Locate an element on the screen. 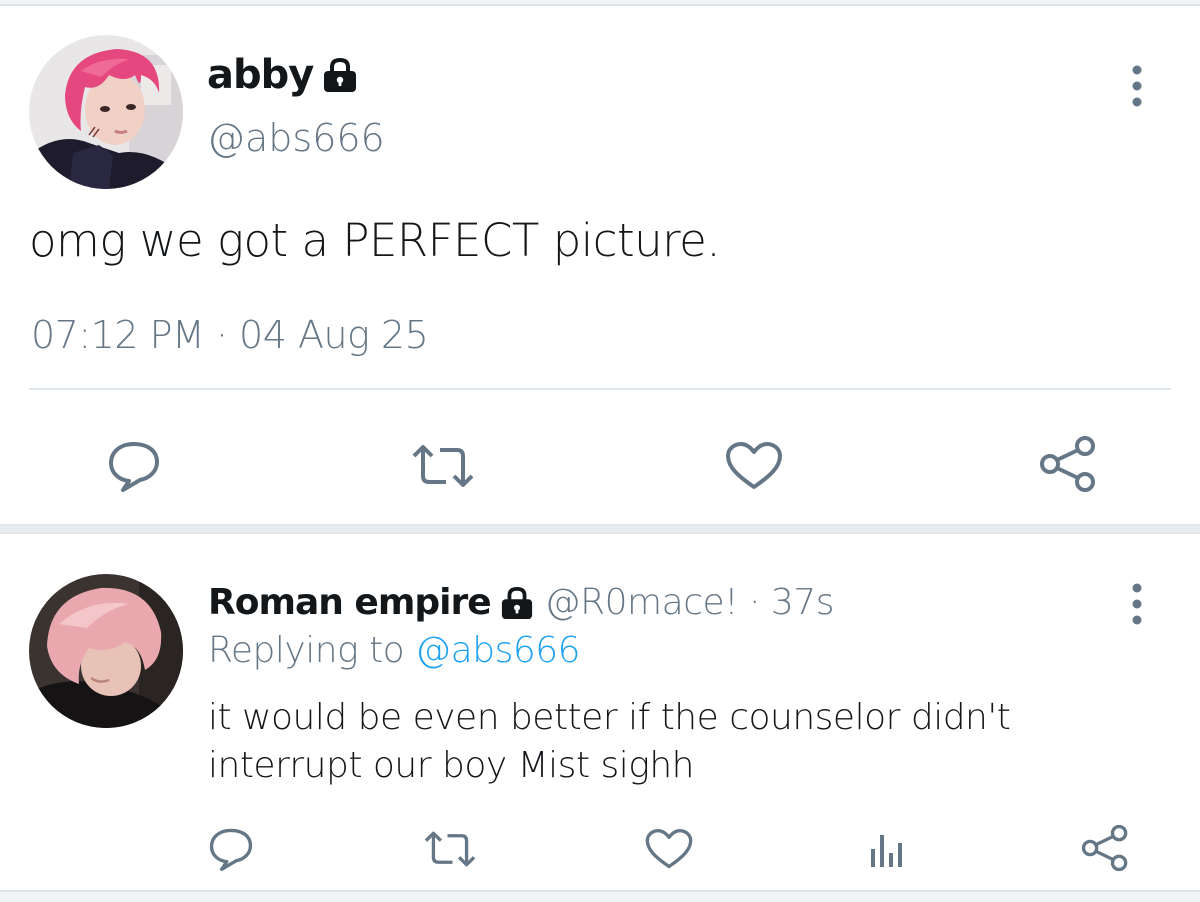 This screenshot has height=902, width=1200. display-name: abby is located at coordinates (283, 75).